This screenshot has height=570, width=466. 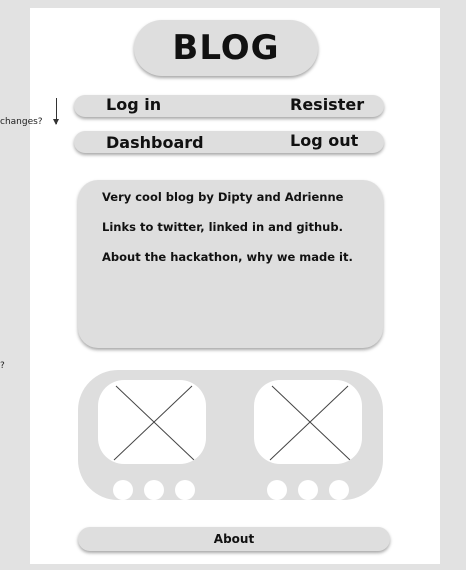 I want to click on about-line-authors: Very cool blog by Dipty and Adrienne, so click(x=223, y=197).